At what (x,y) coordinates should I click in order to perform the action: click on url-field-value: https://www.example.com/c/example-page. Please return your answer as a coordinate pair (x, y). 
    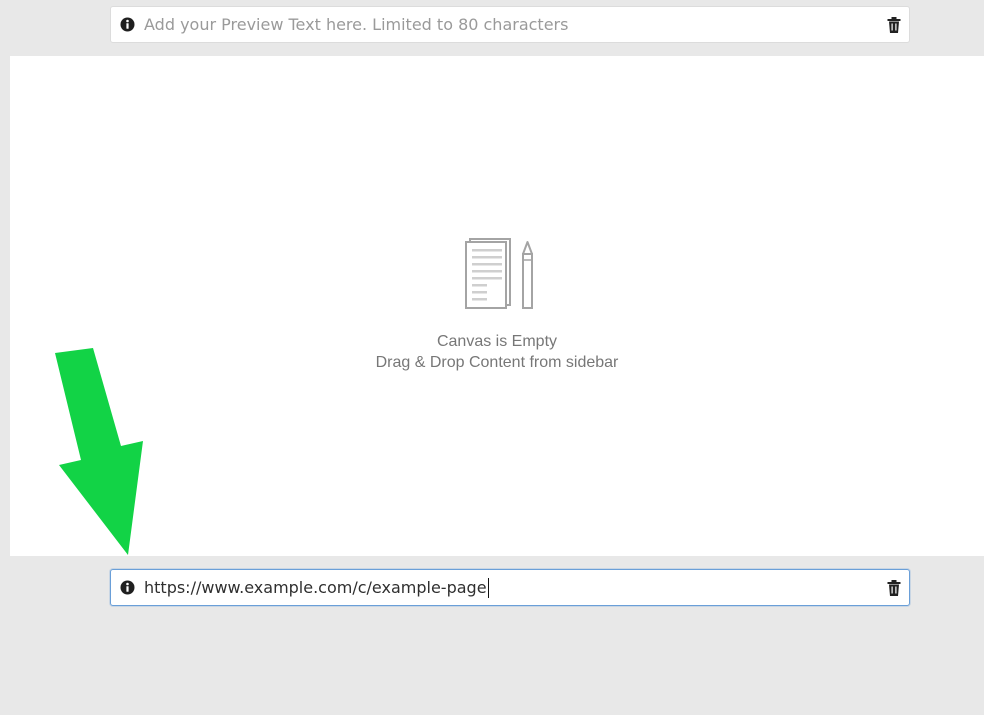
    Looking at the image, I should click on (315, 587).